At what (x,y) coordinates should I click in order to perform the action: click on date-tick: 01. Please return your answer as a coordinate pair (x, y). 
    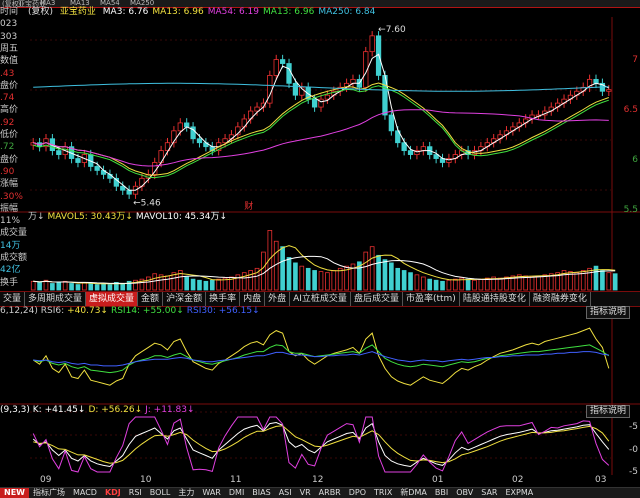
    Looking at the image, I should click on (438, 480).